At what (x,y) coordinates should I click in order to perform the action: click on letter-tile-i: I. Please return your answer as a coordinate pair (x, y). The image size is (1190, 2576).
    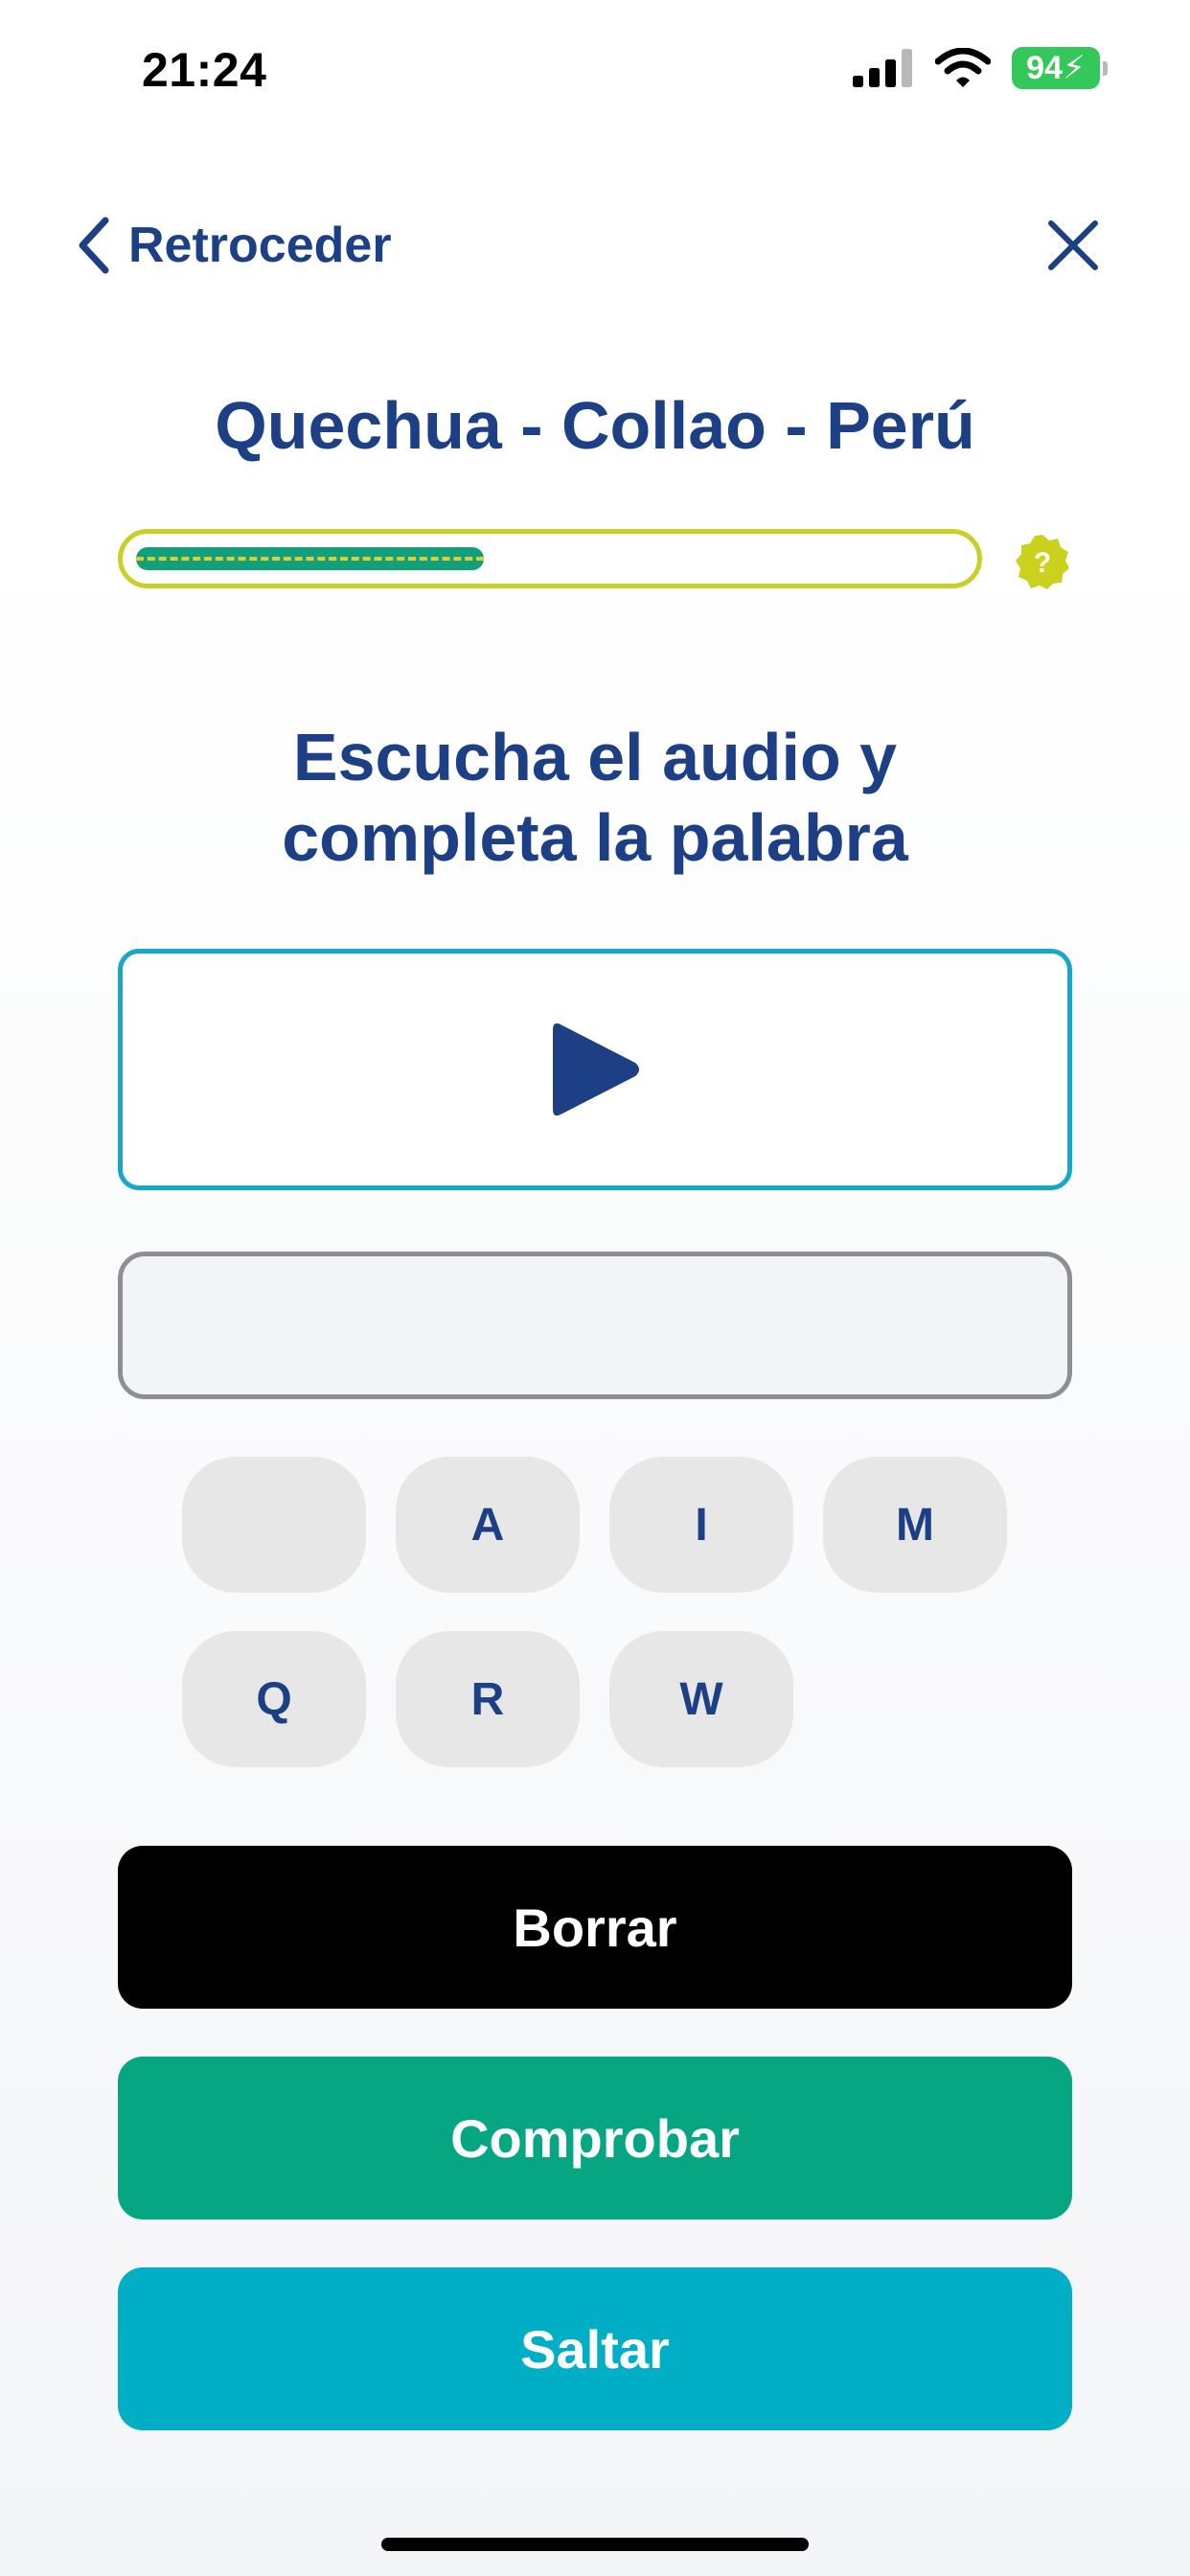
    Looking at the image, I should click on (701, 1525).